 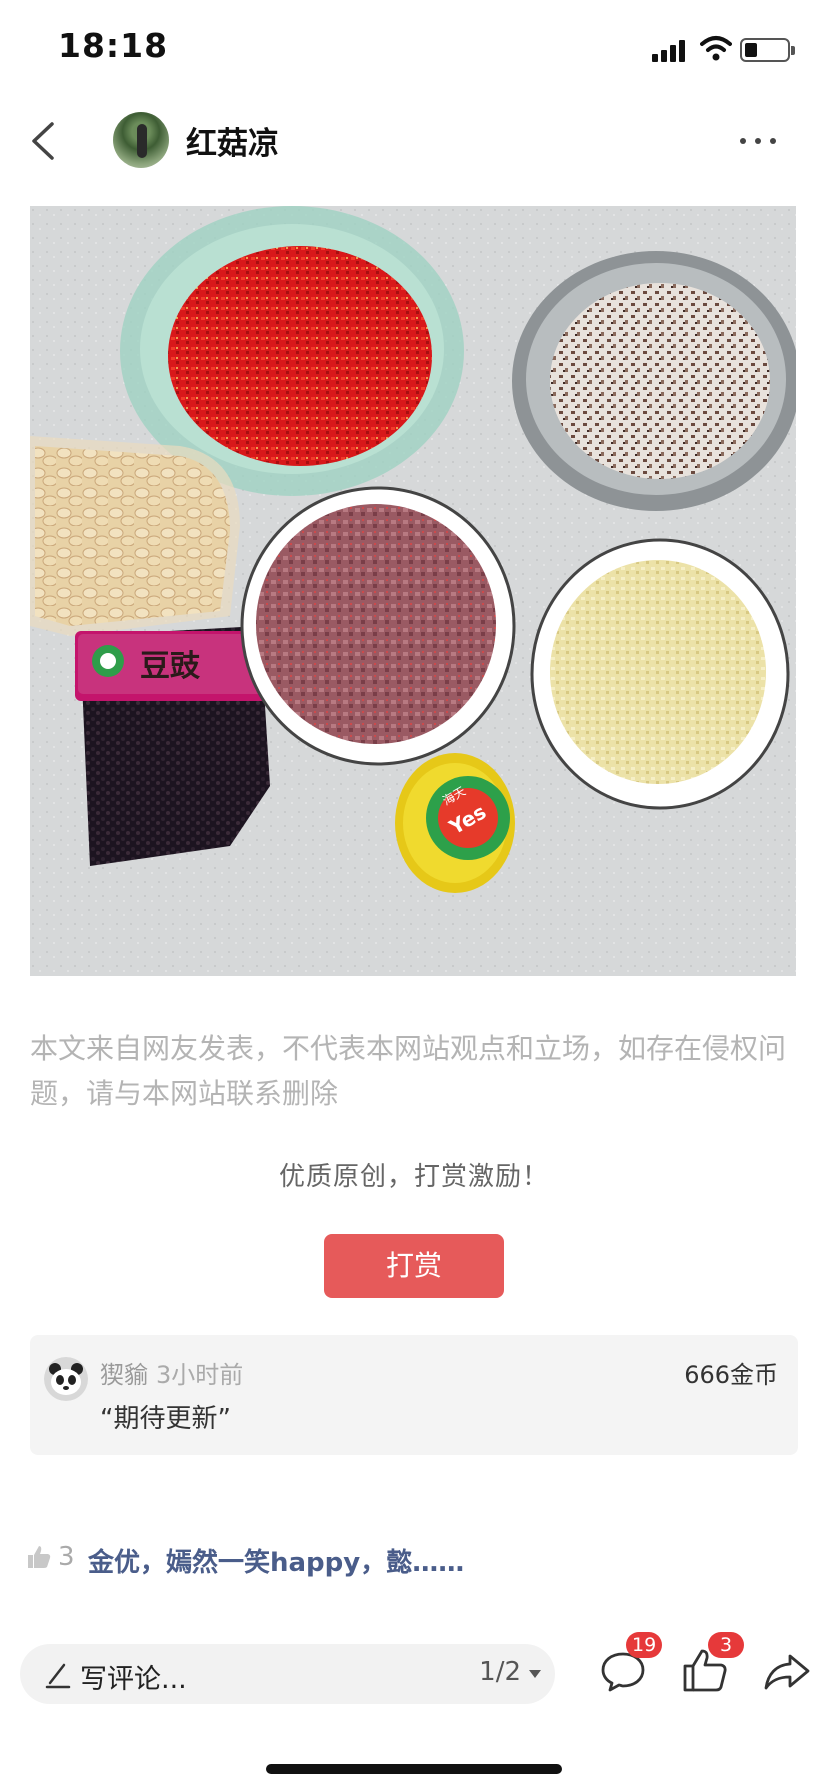 I want to click on wifi-icon, so click(x=716, y=48).